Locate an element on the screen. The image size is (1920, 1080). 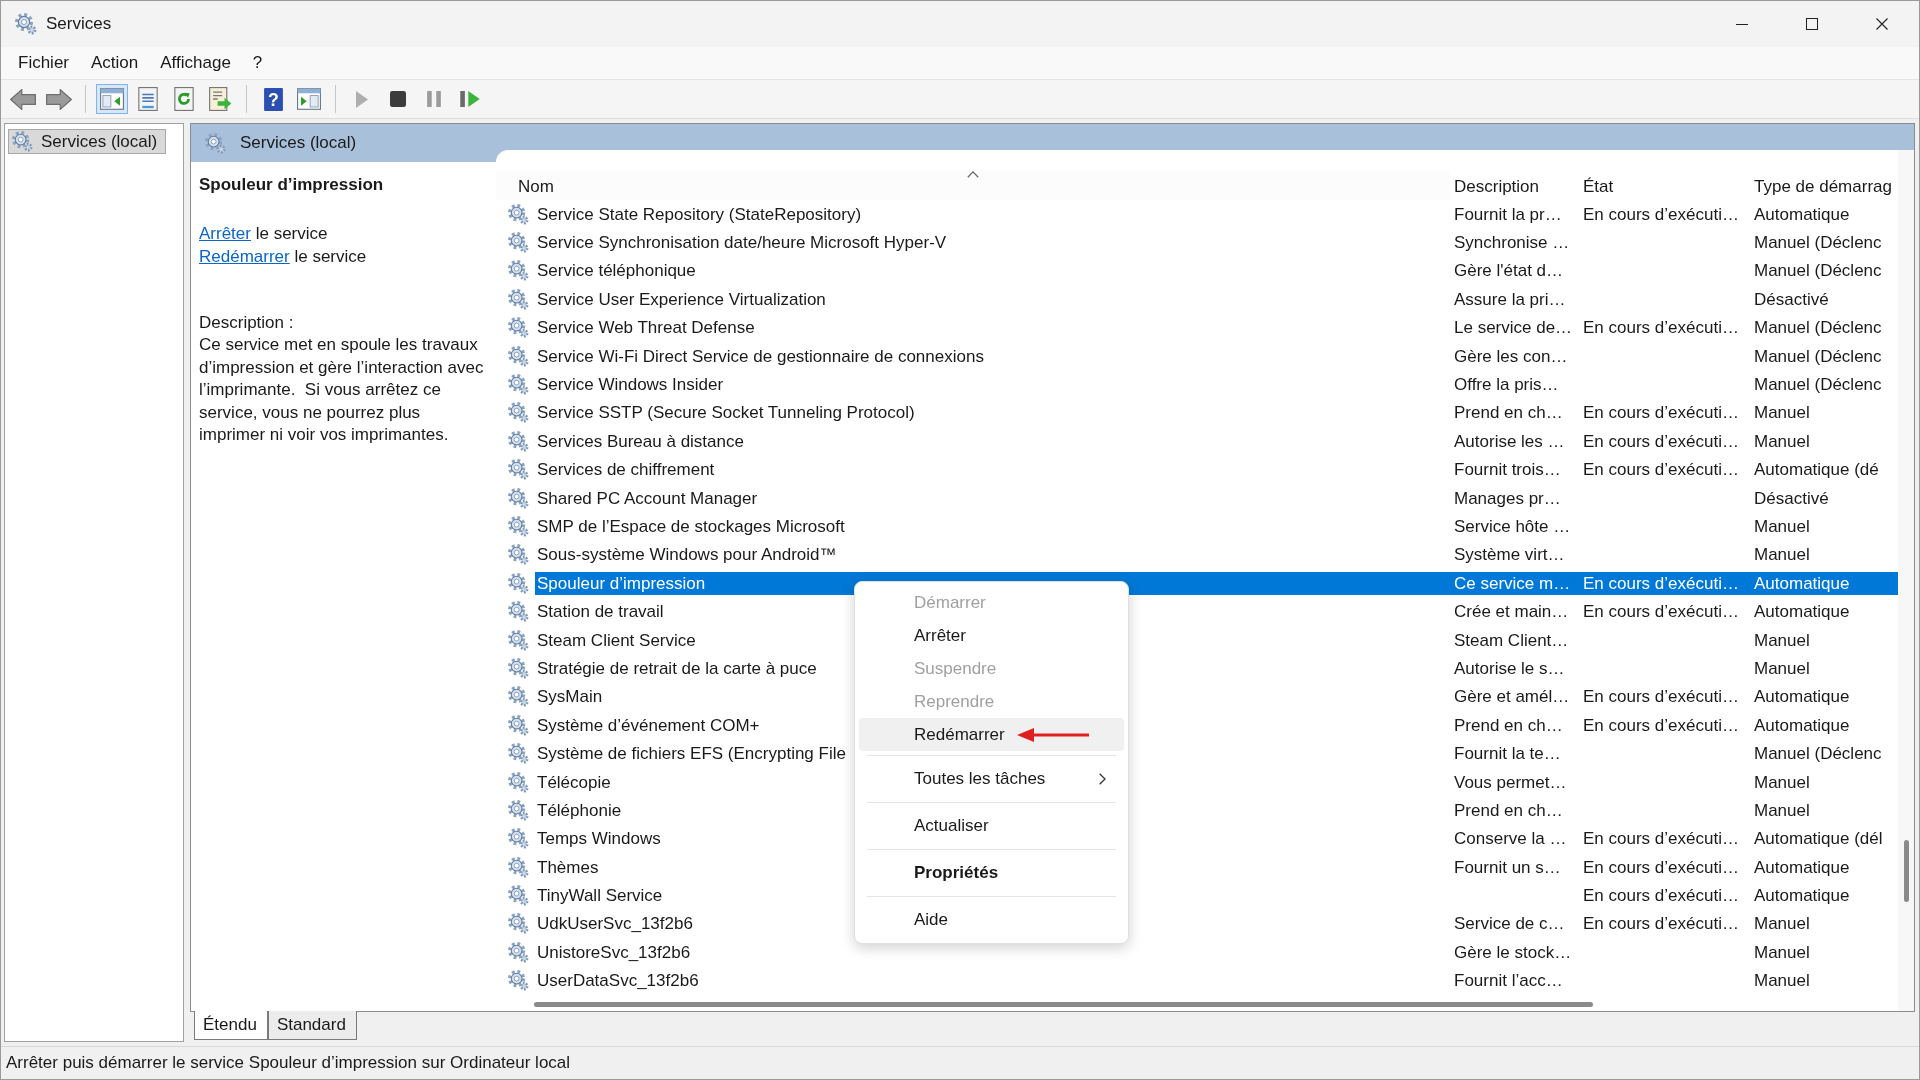
action-link: Arrêter is located at coordinates (225, 233).